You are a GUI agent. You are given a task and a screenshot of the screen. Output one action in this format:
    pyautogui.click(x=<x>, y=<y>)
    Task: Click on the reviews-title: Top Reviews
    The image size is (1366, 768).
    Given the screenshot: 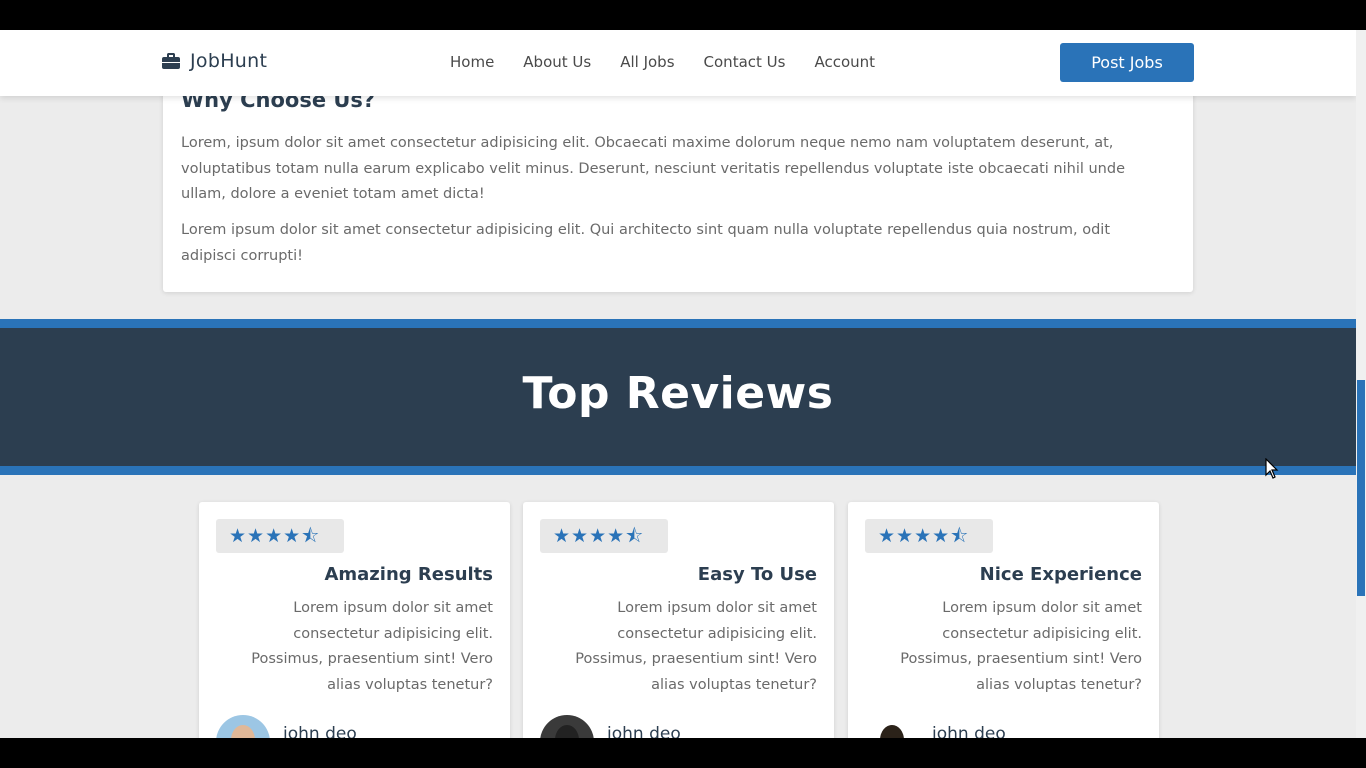 What is the action you would take?
    pyautogui.click(x=678, y=393)
    